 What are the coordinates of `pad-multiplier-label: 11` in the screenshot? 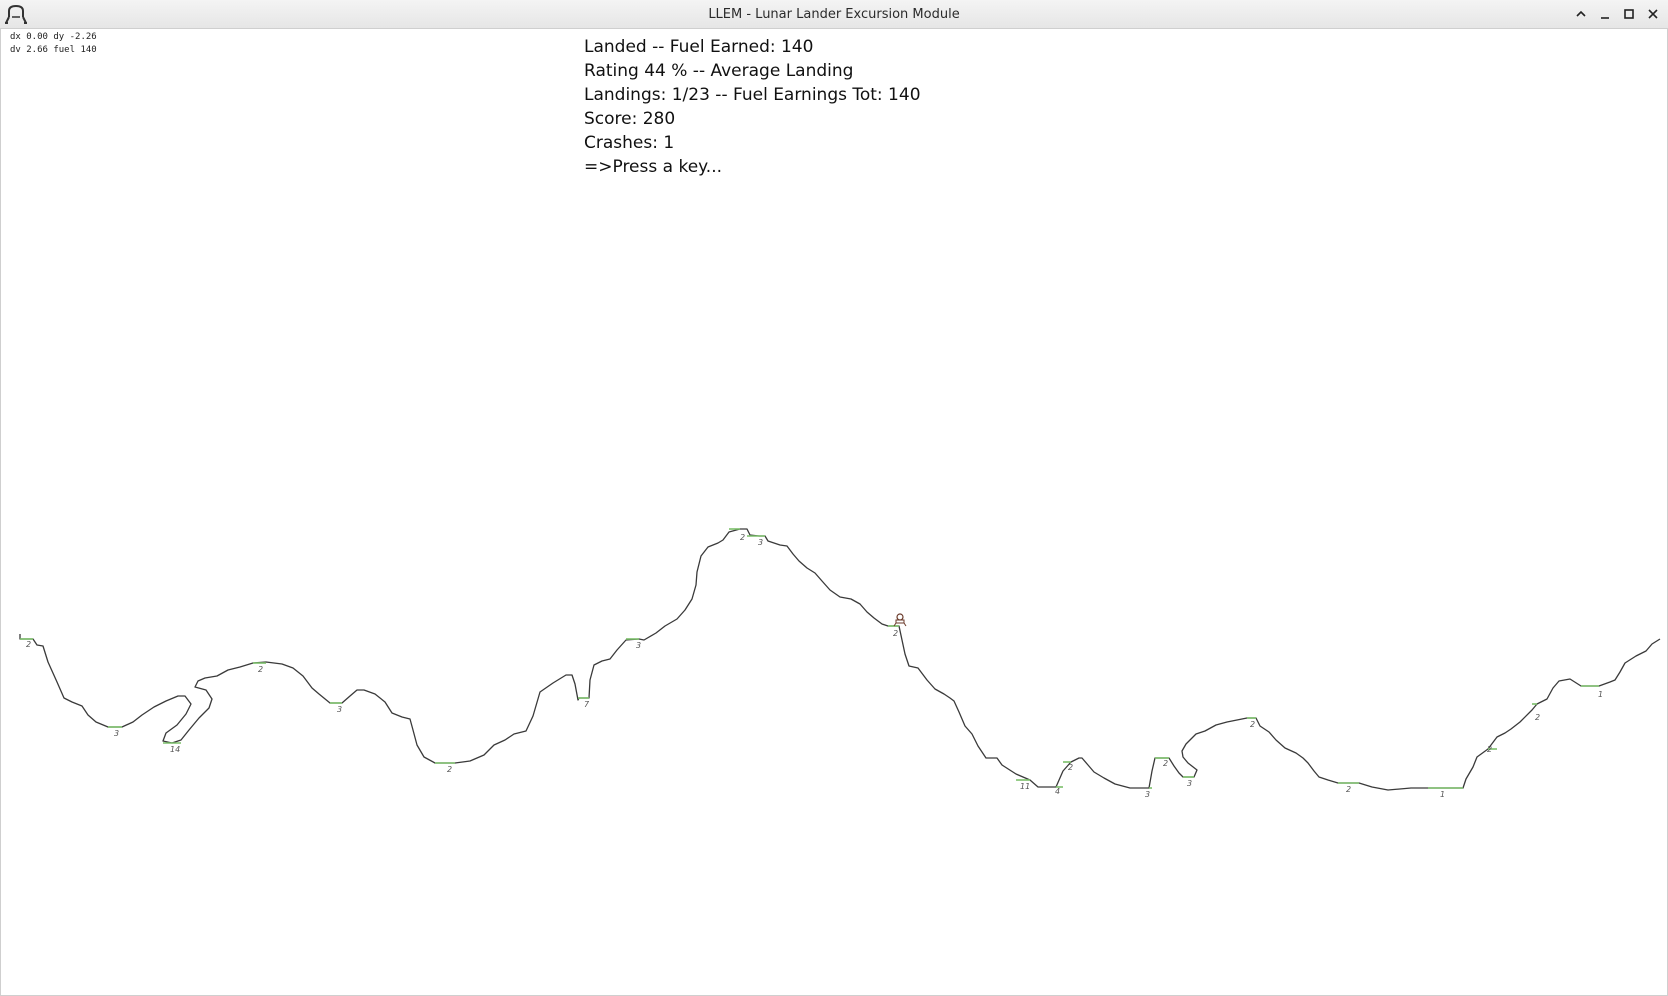 It's located at (1025, 786).